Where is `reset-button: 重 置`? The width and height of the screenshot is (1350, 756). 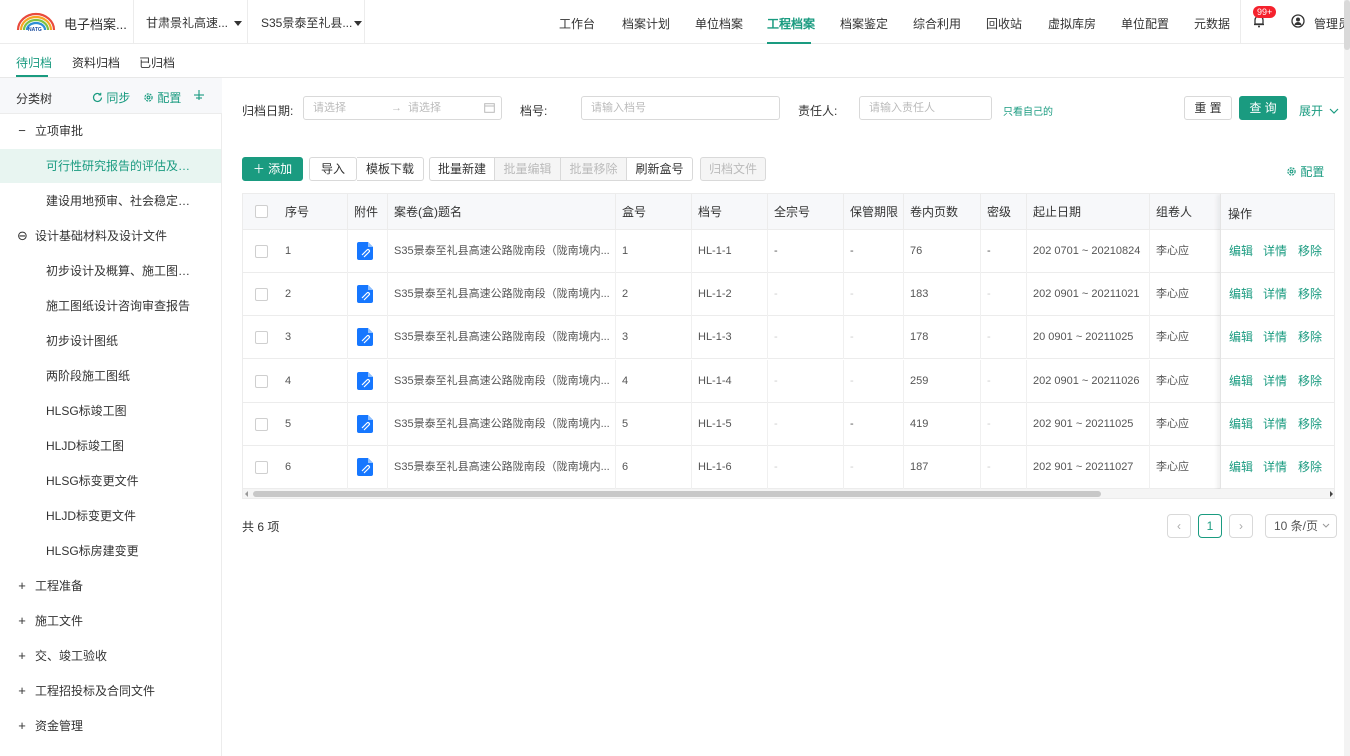
reset-button: 重 置 is located at coordinates (1208, 108).